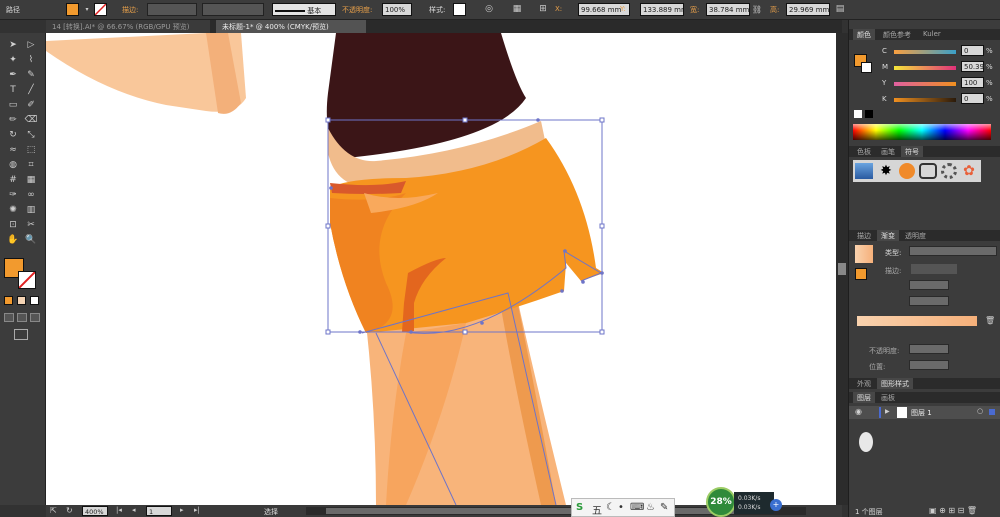 The width and height of the screenshot is (1000, 517). What do you see at coordinates (969, 171) in the screenshot?
I see `symbol-flower: ✿` at bounding box center [969, 171].